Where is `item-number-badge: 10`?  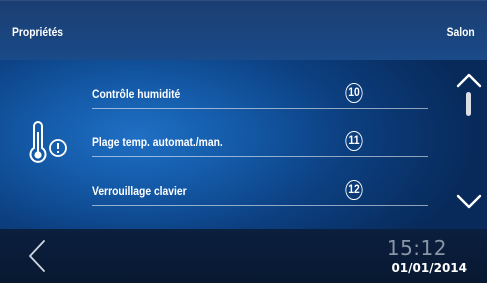 item-number-badge: 10 is located at coordinates (354, 93).